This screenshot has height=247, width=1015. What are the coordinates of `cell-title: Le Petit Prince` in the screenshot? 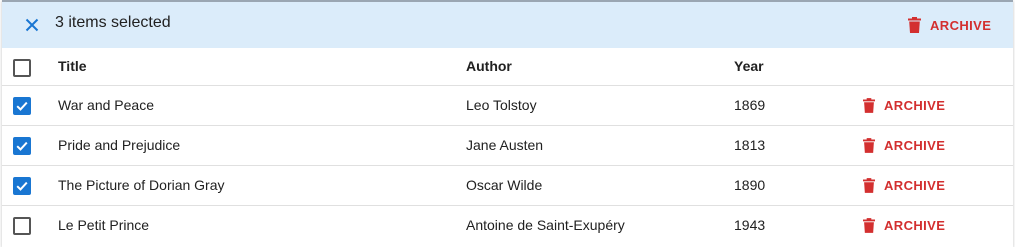 It's located at (104, 225).